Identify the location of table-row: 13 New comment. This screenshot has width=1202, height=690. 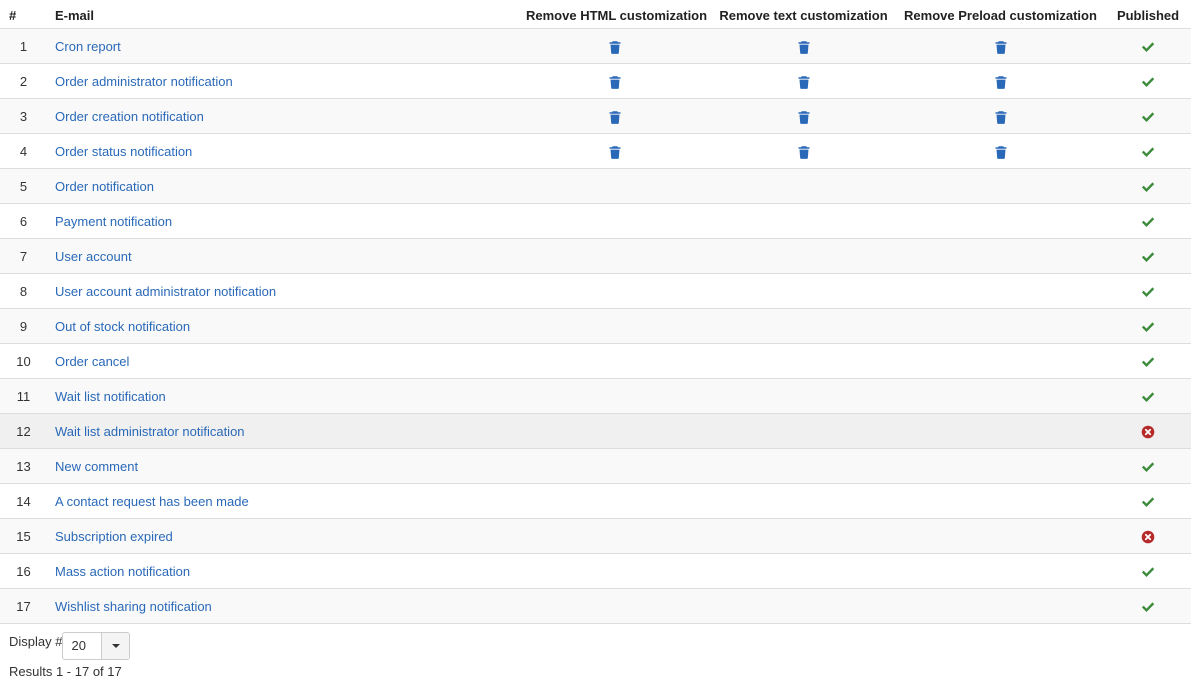
(595, 466).